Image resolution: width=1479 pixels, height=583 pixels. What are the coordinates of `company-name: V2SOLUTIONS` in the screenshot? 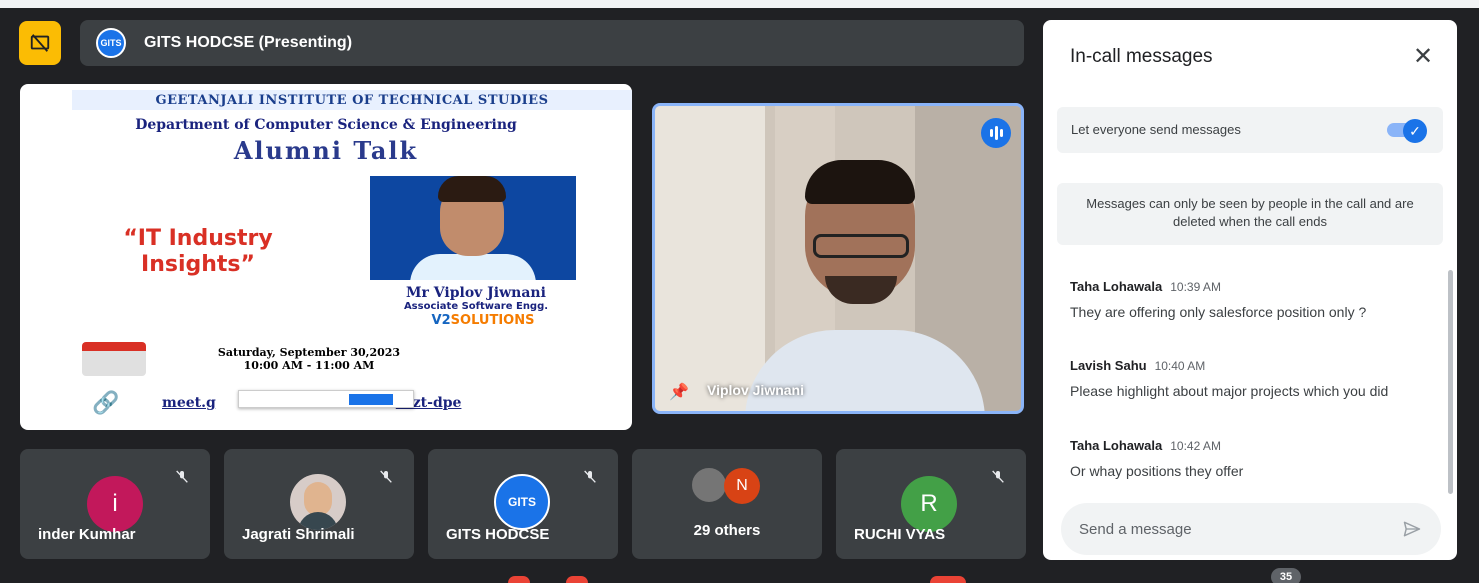 It's located at (483, 320).